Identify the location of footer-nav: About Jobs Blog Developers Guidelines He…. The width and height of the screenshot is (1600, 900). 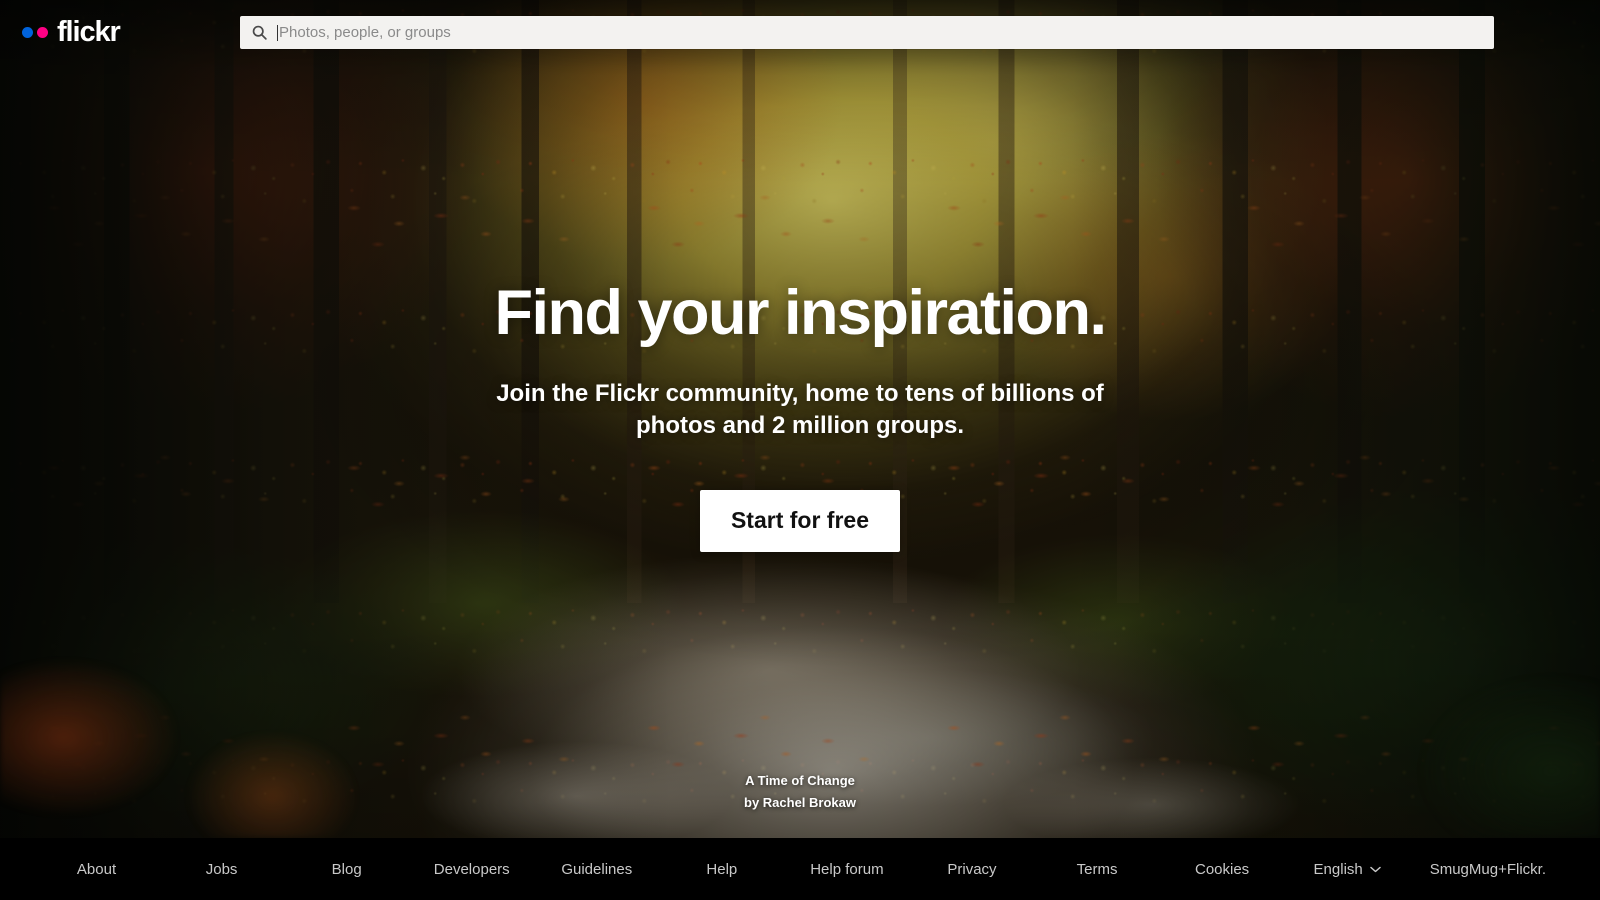
(800, 869).